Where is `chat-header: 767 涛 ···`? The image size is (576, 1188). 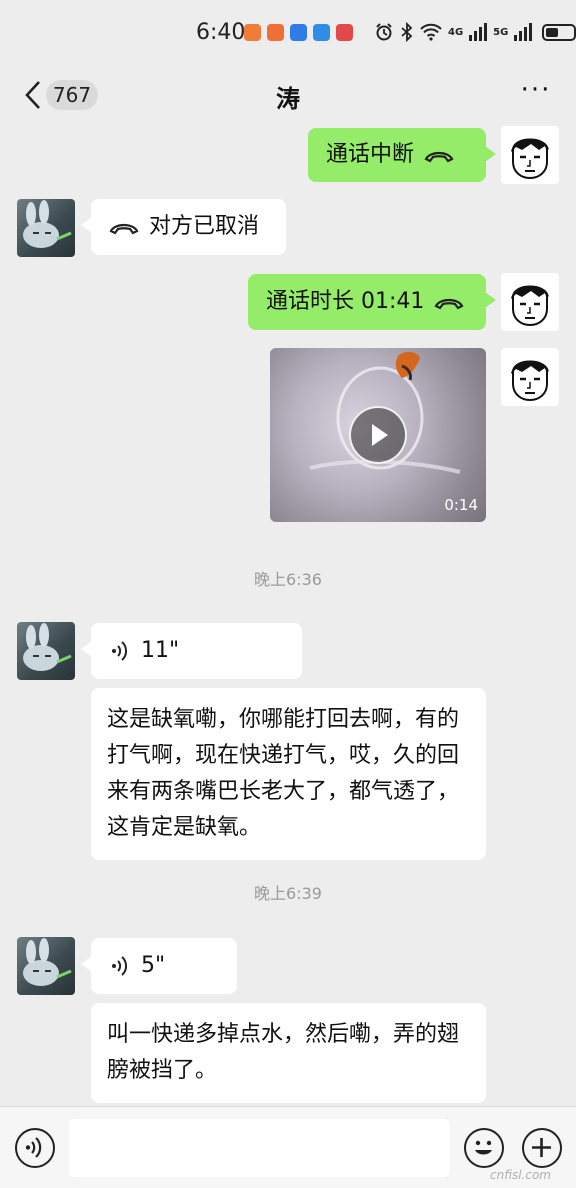
chat-header: 767 涛 ··· is located at coordinates (288, 95).